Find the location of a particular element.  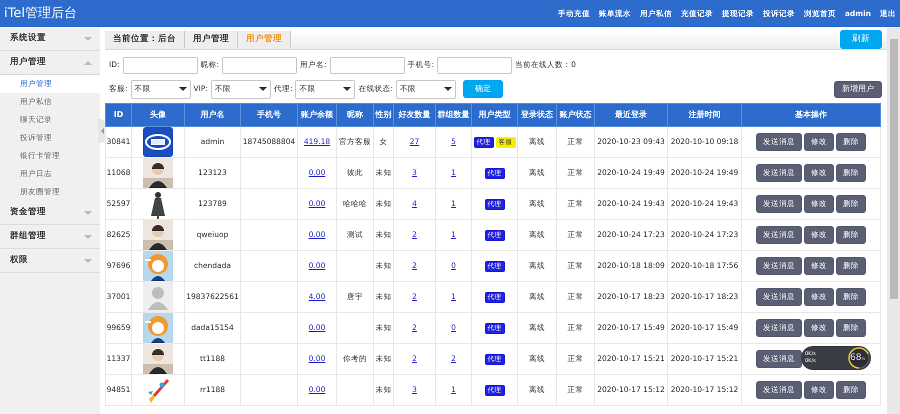

sidebar-group: 系统设置 is located at coordinates (50, 39).